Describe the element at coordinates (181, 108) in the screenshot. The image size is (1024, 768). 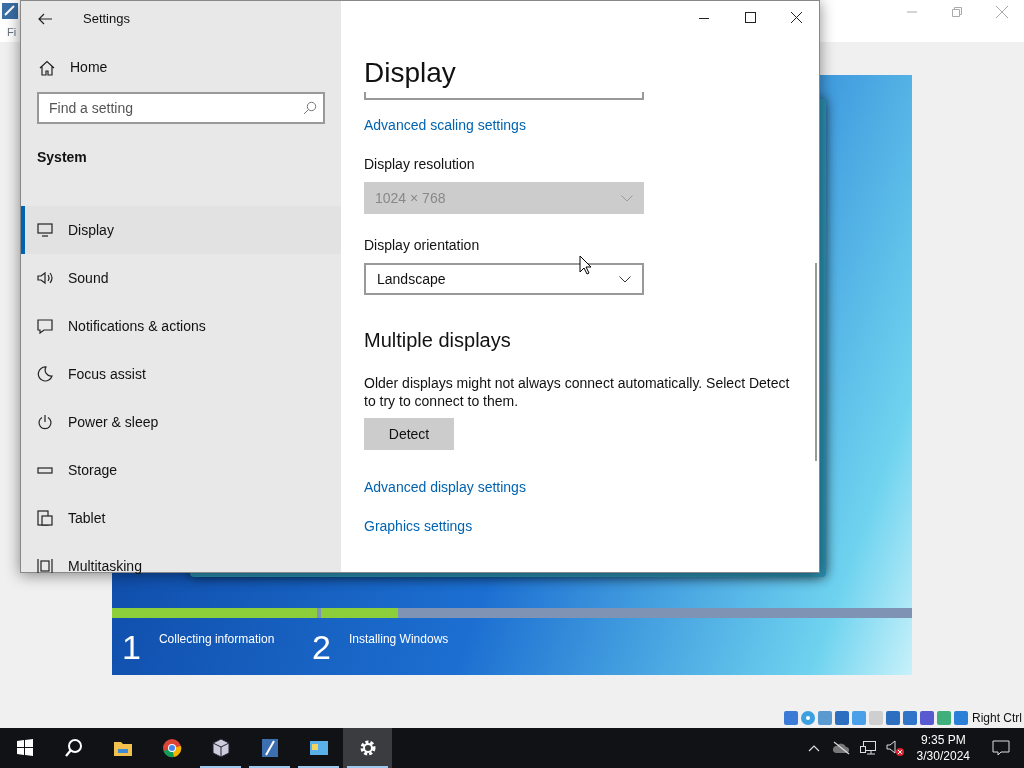
I see `search-field: Find a setting` at that location.